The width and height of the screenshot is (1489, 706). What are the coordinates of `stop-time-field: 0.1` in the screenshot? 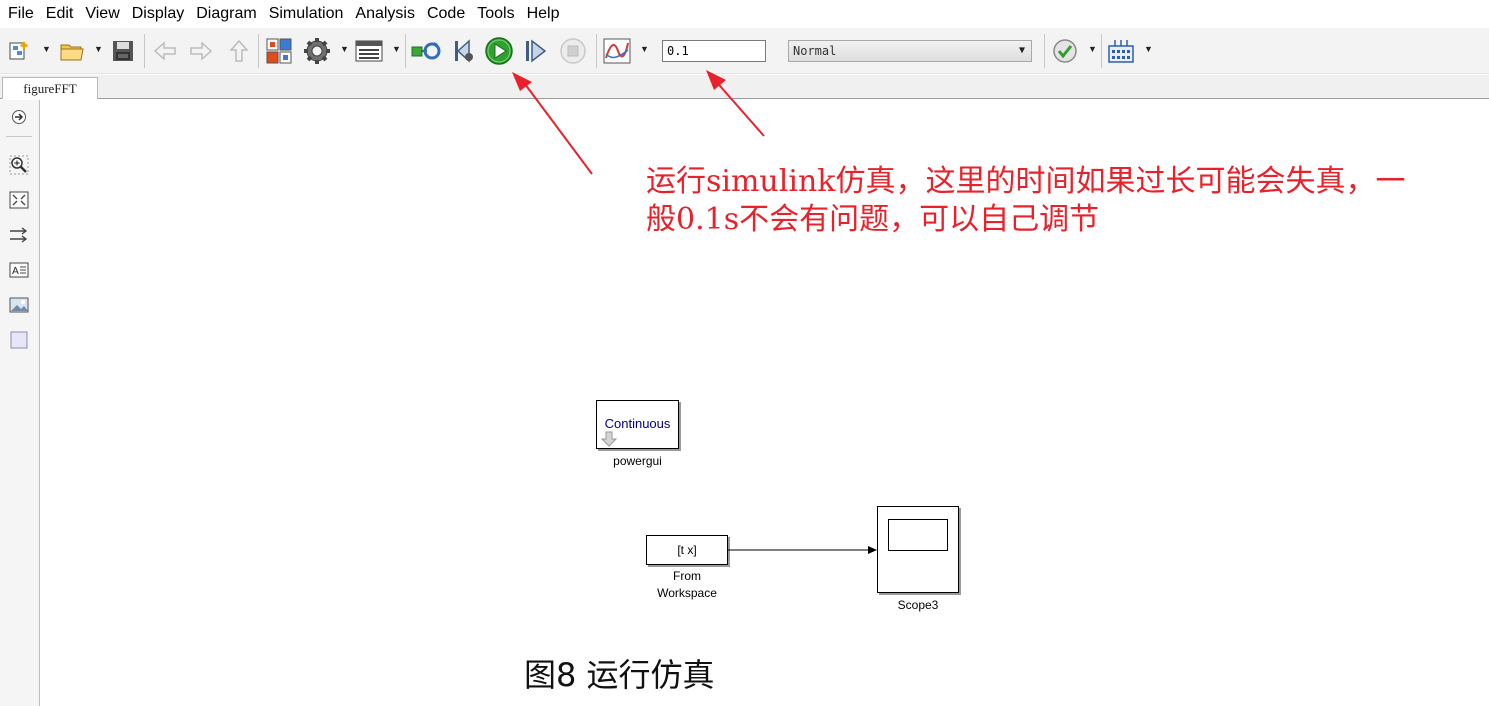 It's located at (714, 51).